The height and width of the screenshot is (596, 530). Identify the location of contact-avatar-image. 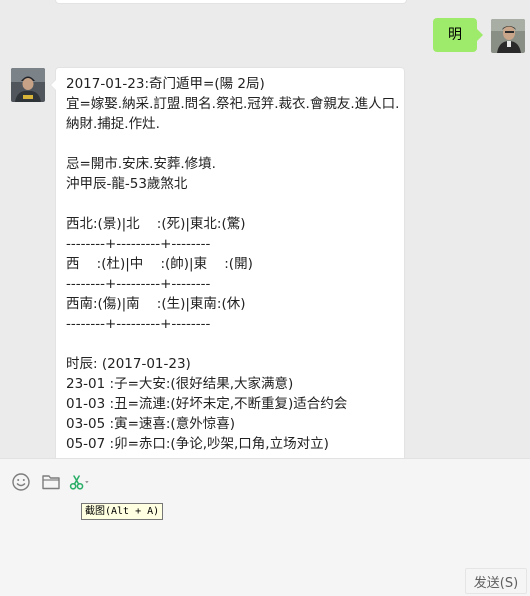
(28, 85).